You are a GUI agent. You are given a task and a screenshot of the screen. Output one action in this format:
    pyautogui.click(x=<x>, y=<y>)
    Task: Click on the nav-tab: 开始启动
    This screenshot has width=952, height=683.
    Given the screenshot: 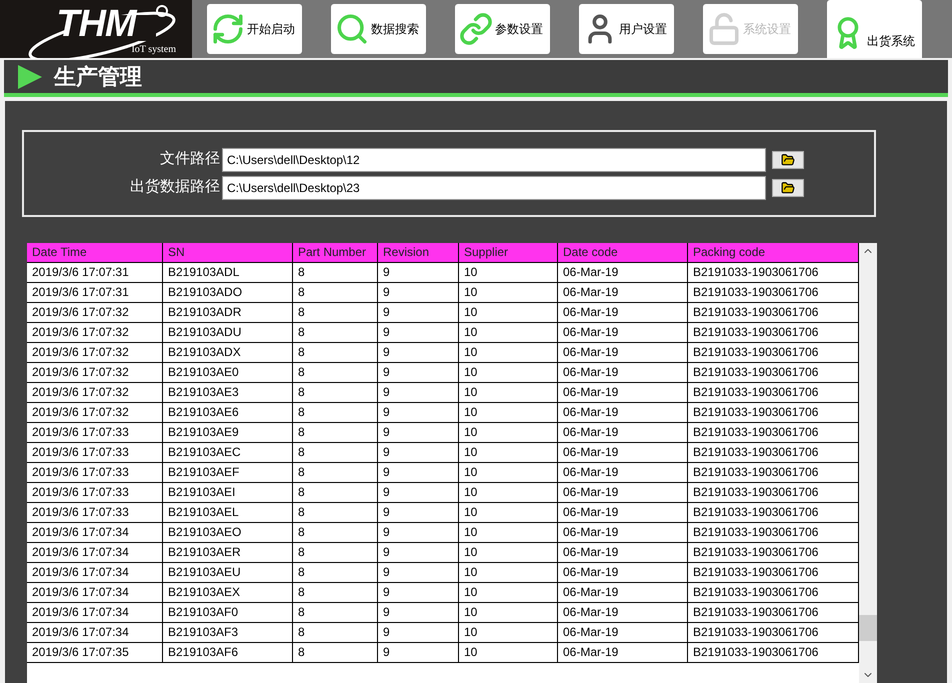 What is the action you would take?
    pyautogui.click(x=254, y=29)
    